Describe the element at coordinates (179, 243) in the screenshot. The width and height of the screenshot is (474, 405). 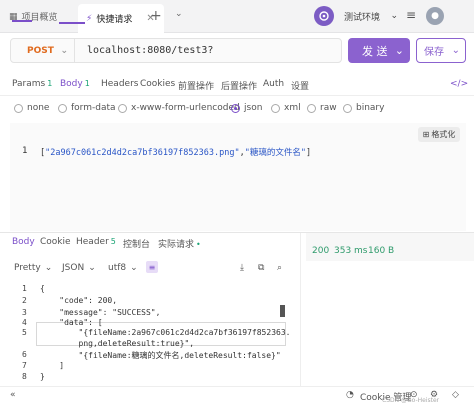
I see `tab-actual-request: 实际请求 •` at that location.